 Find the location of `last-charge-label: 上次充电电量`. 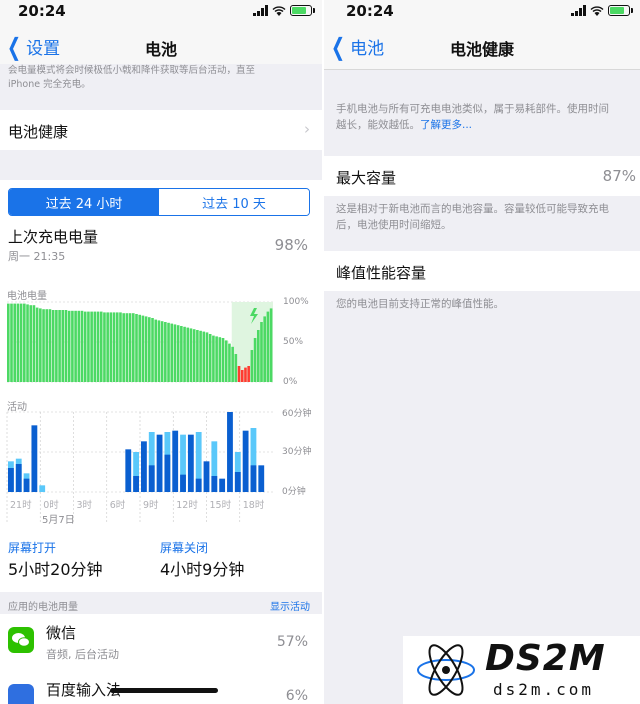

last-charge-label: 上次充电电量 is located at coordinates (53, 237).